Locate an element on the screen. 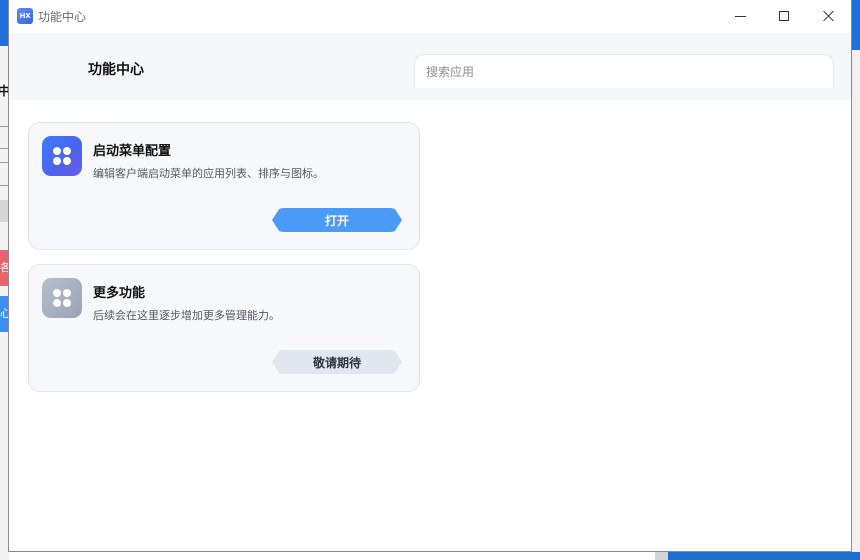  open-button: 打开 is located at coordinates (337, 220).